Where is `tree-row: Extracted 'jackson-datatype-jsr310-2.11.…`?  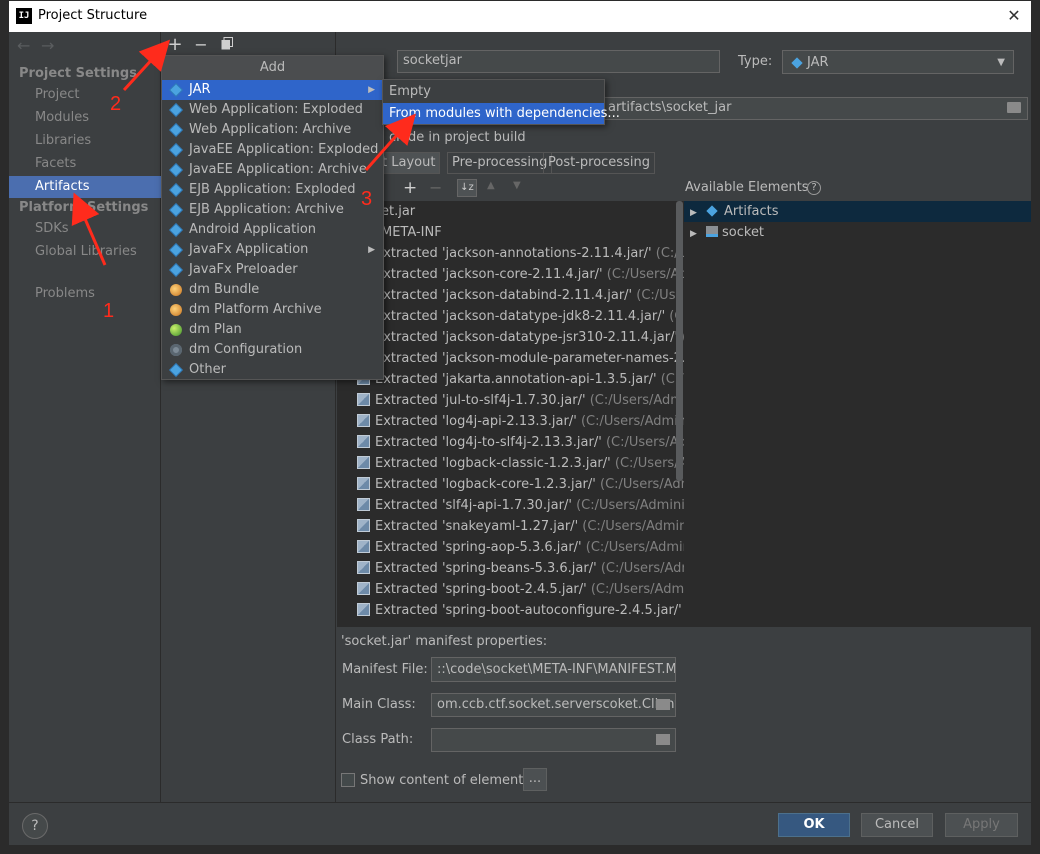 tree-row: Extracted 'jackson-datatype-jsr310-2.11.… is located at coordinates (510, 337).